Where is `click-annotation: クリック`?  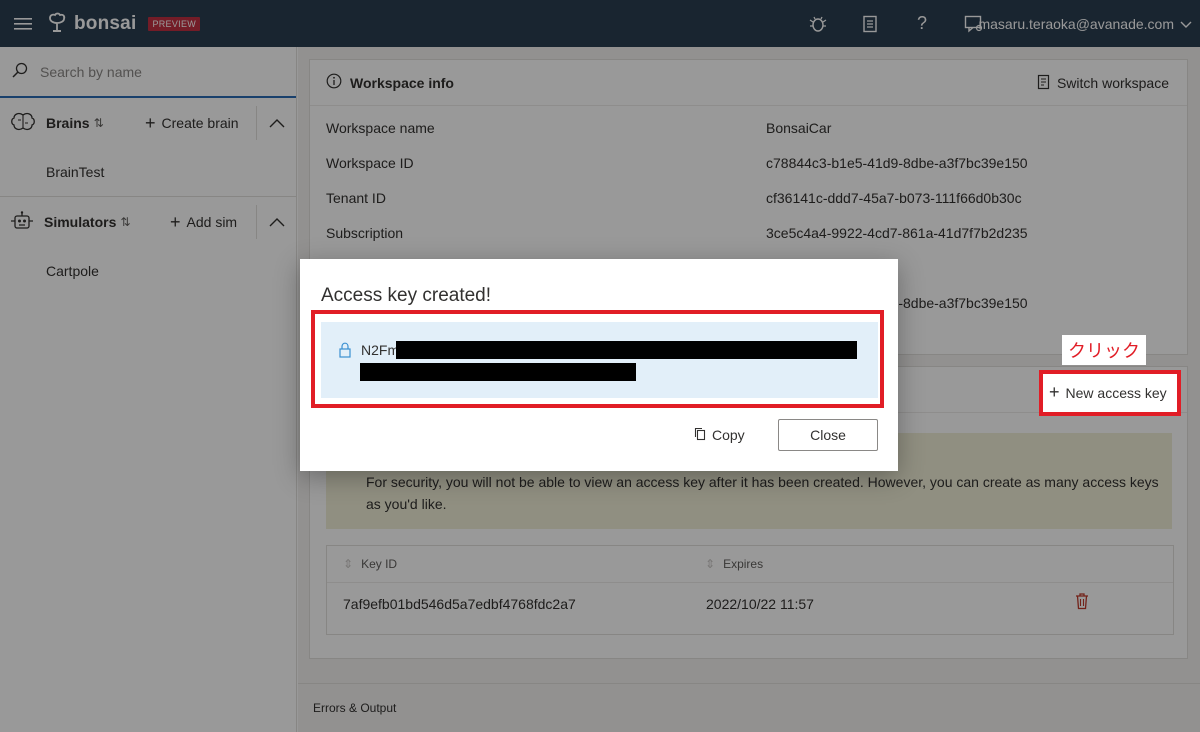
click-annotation: クリック is located at coordinates (1104, 350).